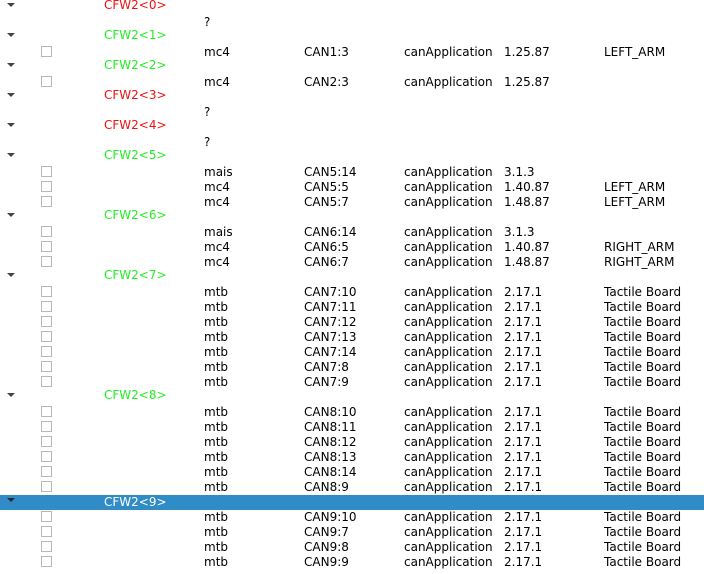  I want to click on tree-group-row: CFW2<9>, so click(352, 502).